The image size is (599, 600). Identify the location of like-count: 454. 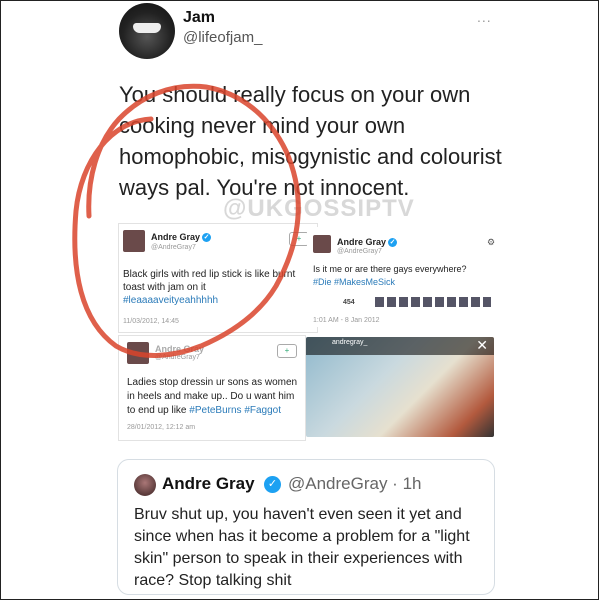
(349, 302).